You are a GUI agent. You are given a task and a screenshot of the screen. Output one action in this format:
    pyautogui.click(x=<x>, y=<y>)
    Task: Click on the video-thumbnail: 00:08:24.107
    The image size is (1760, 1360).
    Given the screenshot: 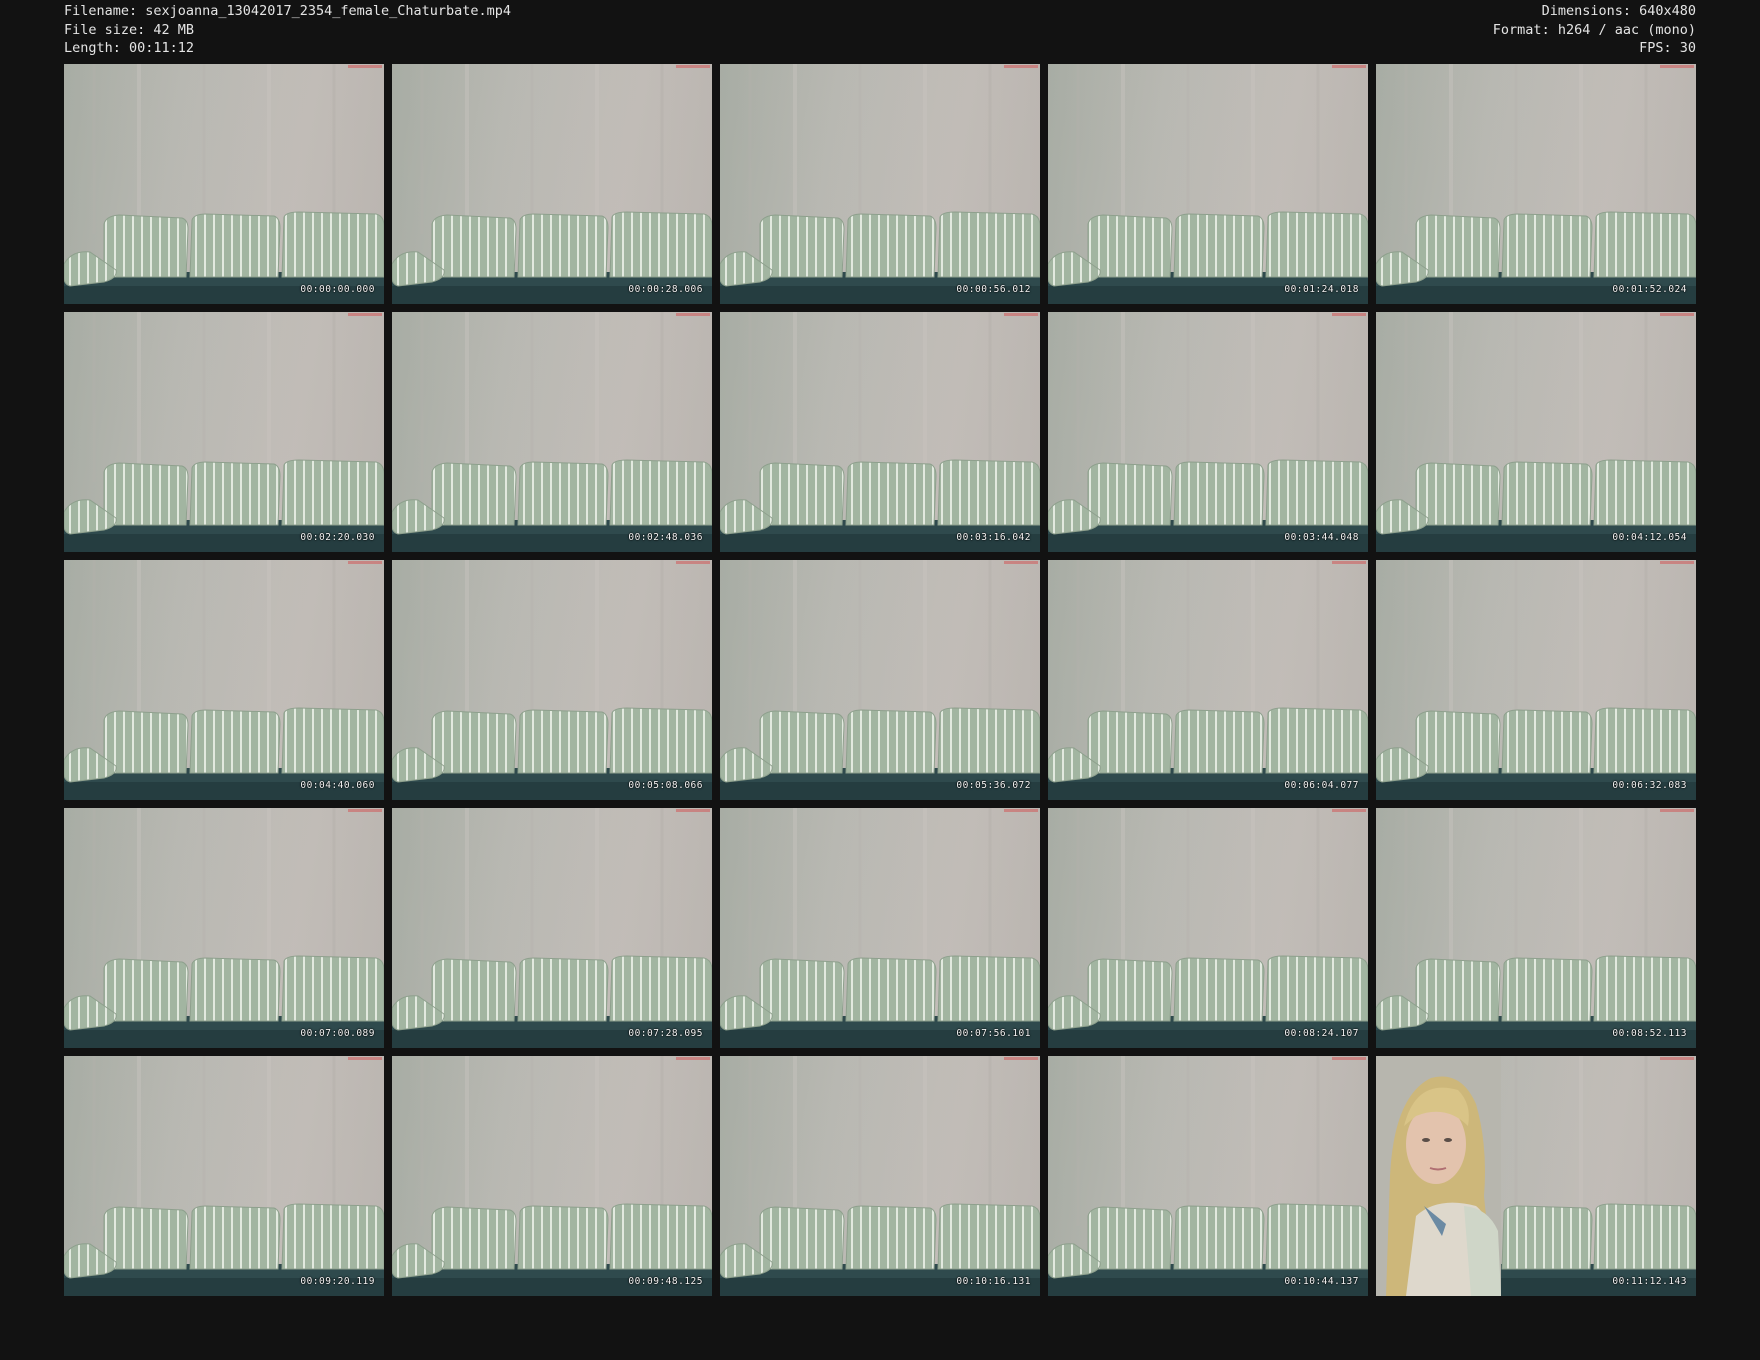 What is the action you would take?
    pyautogui.click(x=1208, y=928)
    